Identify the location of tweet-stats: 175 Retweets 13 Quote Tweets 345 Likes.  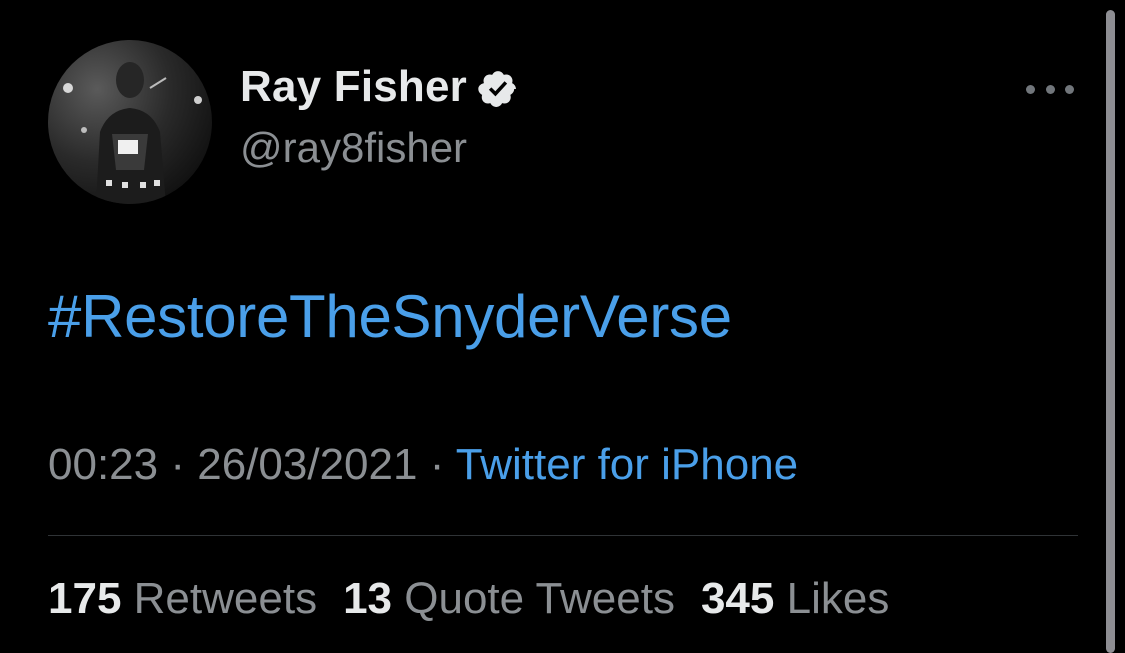
(468, 599).